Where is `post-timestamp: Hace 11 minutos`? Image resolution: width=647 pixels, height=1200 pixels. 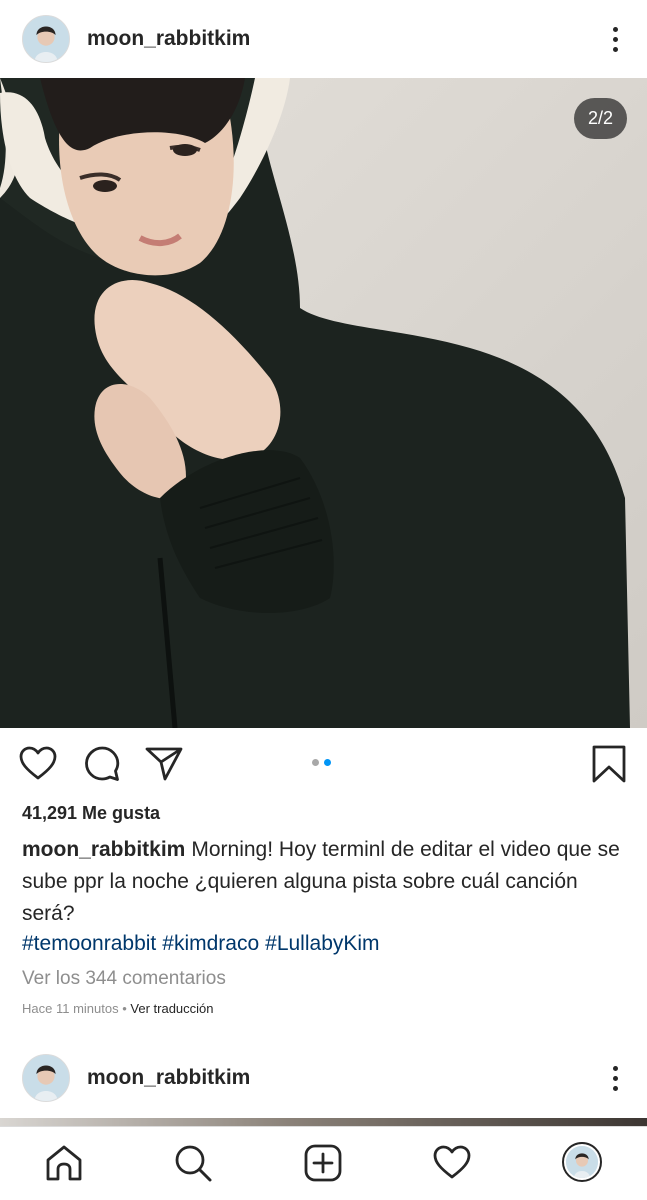
post-timestamp: Hace 11 minutos is located at coordinates (70, 1008).